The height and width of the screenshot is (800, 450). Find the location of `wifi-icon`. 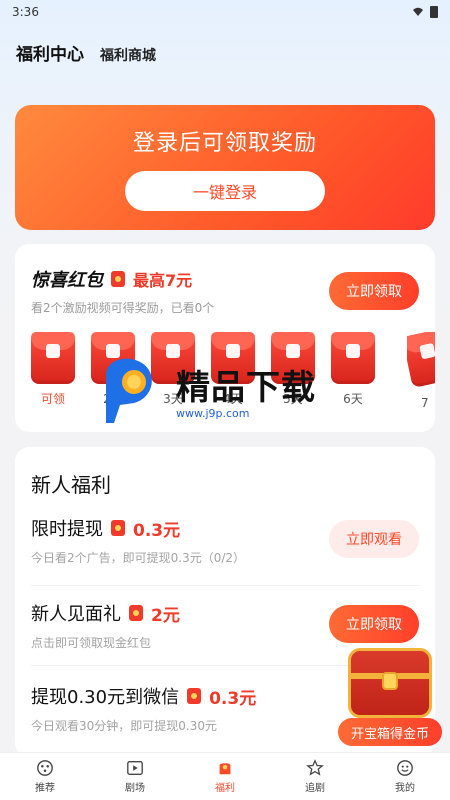

wifi-icon is located at coordinates (418, 11).